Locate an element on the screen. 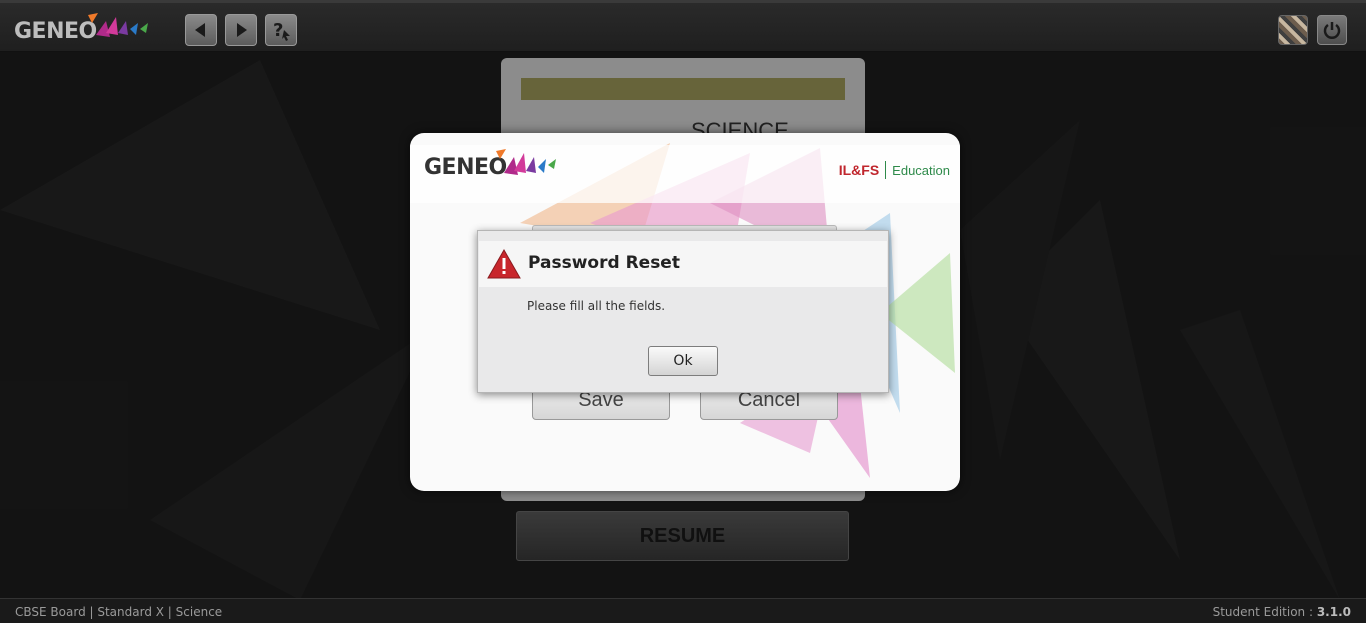 This screenshot has width=1366, height=623. alert-message: Please fill all the fields. is located at coordinates (596, 306).